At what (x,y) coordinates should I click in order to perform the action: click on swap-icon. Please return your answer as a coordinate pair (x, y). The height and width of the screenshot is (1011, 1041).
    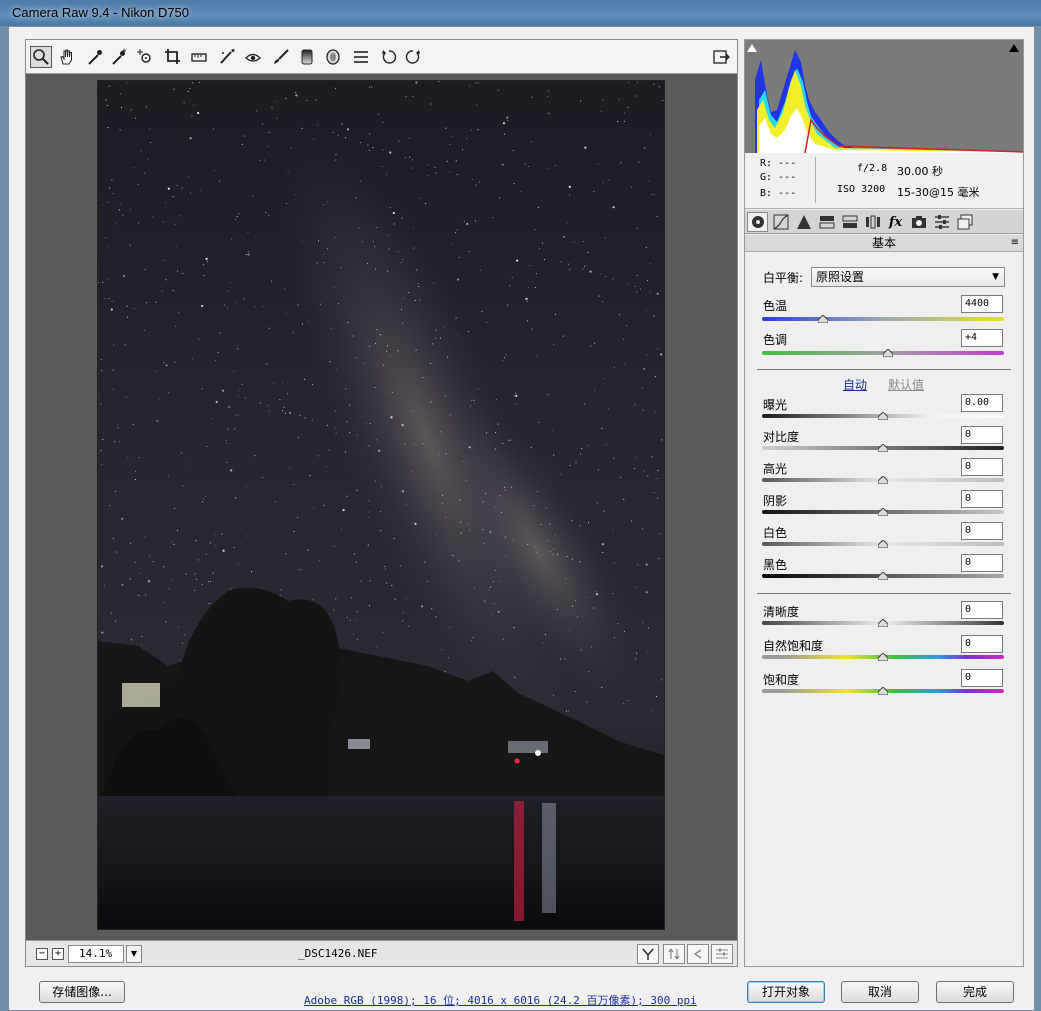
    Looking at the image, I should click on (674, 954).